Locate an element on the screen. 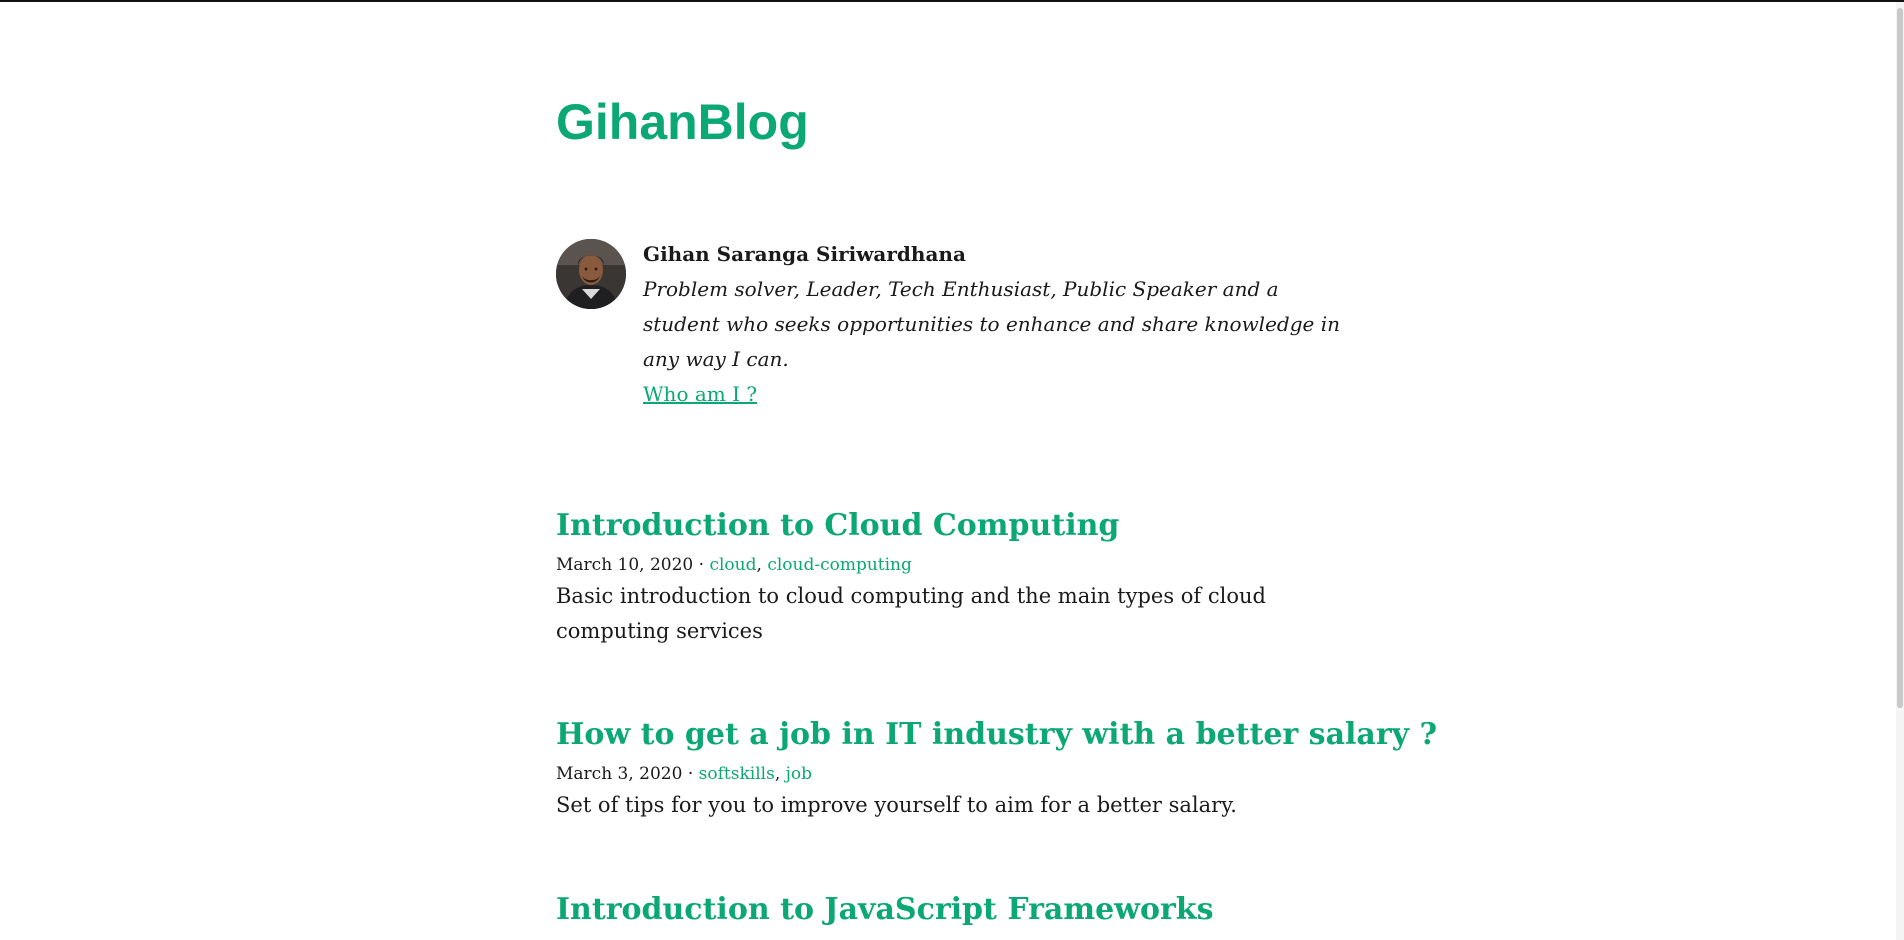 The width and height of the screenshot is (1904, 940). tag-link: cloud-computing is located at coordinates (839, 565).